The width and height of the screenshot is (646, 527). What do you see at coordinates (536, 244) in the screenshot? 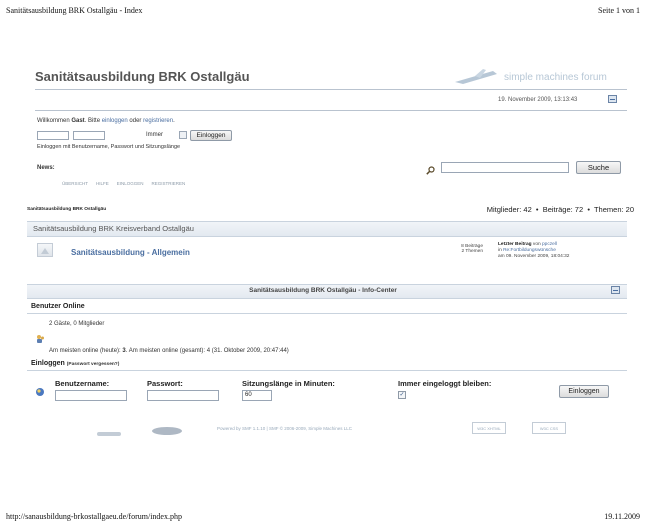
I see `last-post-by: von` at bounding box center [536, 244].